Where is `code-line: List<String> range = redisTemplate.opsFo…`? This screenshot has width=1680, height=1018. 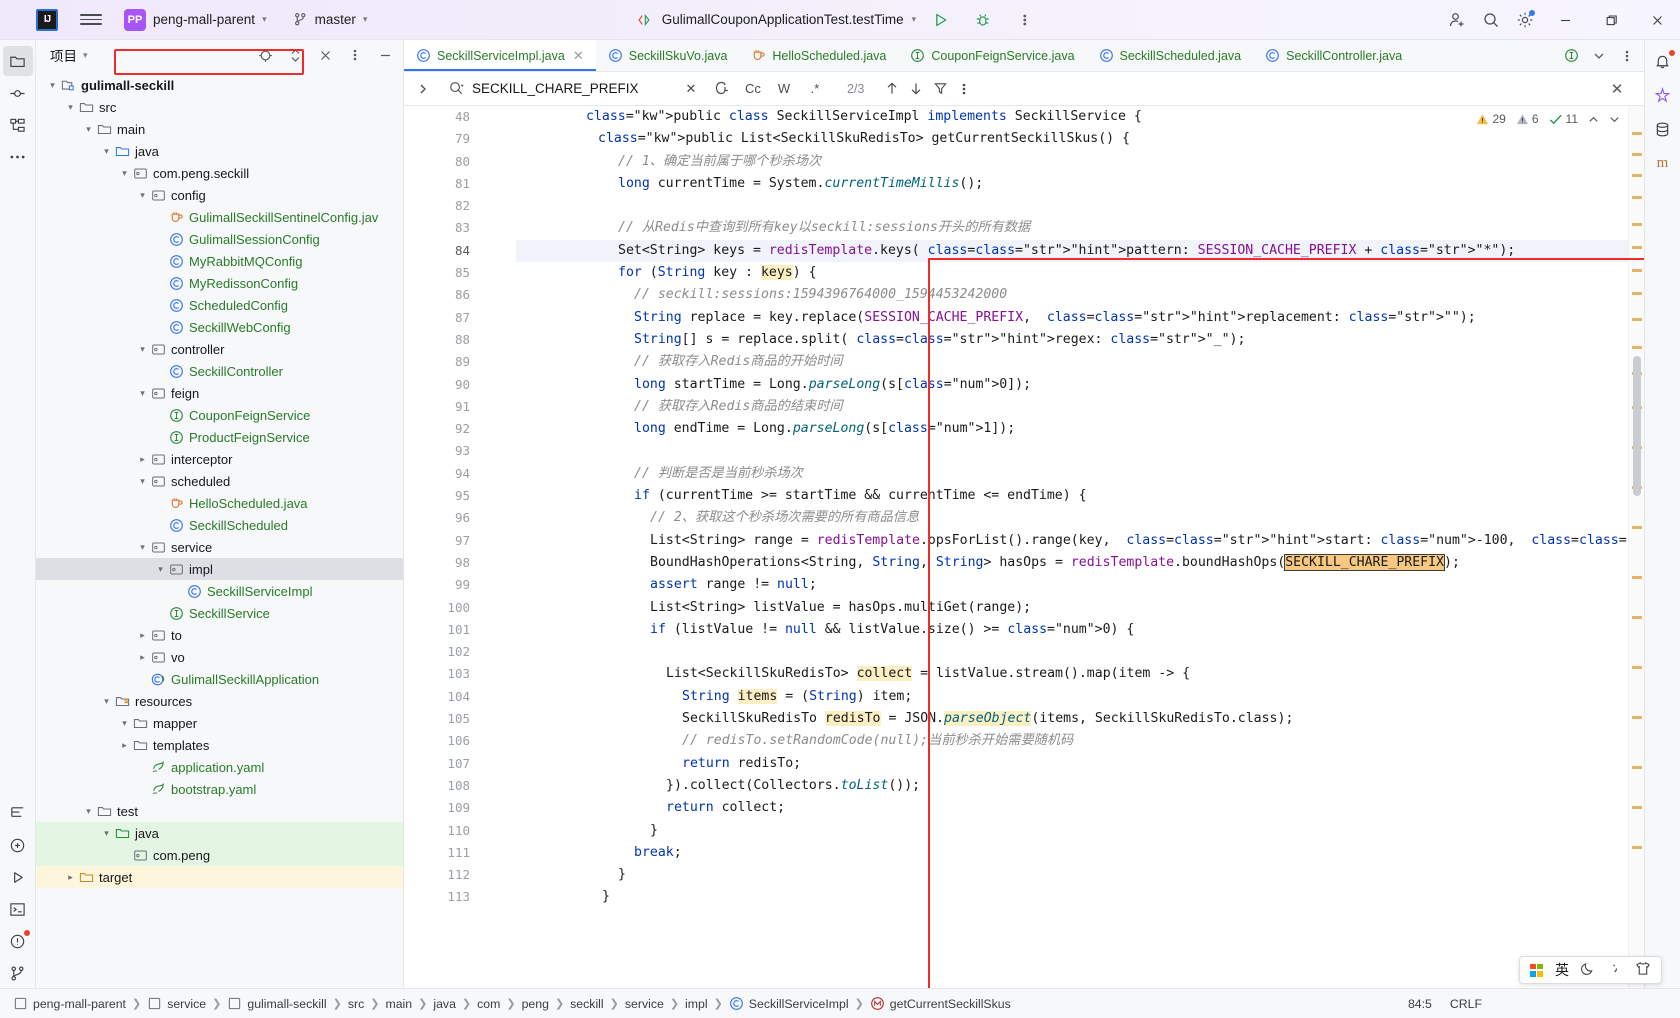
code-line: List<String> range = redisTemplate.opsFo… is located at coordinates (1072, 541).